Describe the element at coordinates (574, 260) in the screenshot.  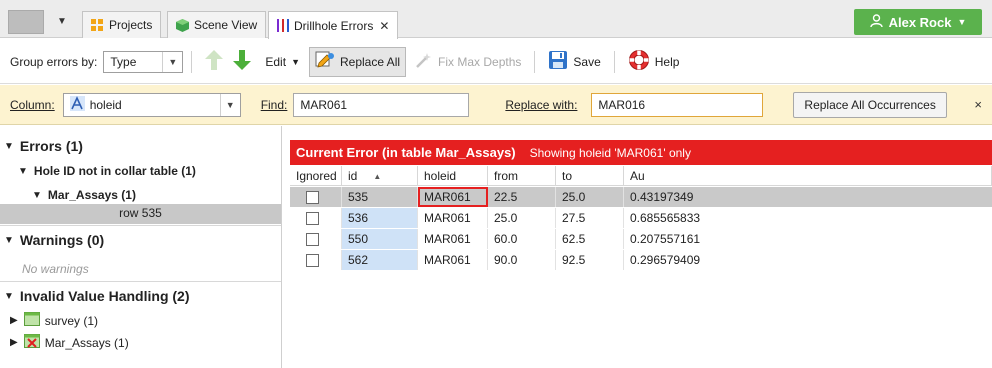
I see `cell-value: 92.5` at that location.